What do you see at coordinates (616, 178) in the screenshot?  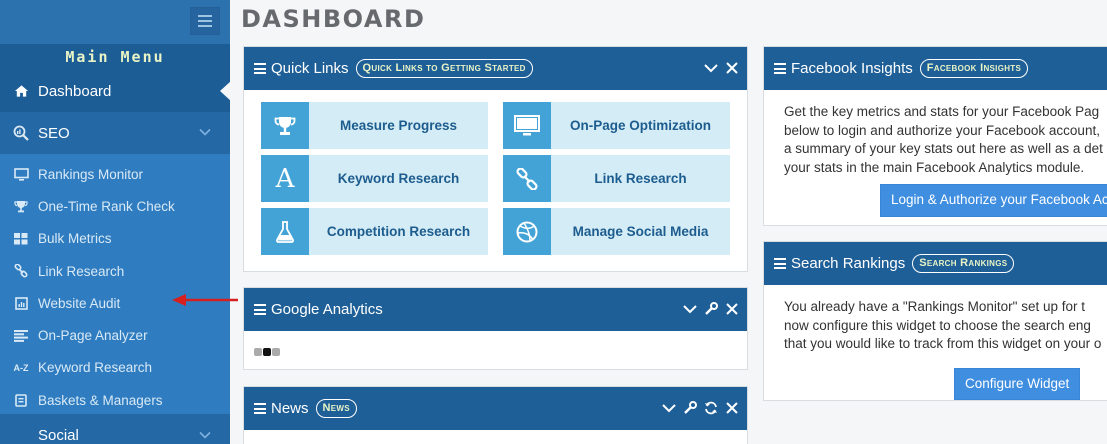 I see `quick-link-link-research: Link Research` at bounding box center [616, 178].